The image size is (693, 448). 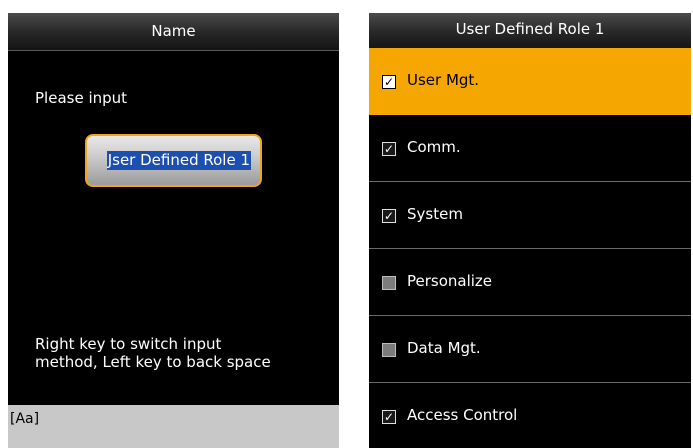 What do you see at coordinates (435, 214) in the screenshot?
I see `menu-item-label: System` at bounding box center [435, 214].